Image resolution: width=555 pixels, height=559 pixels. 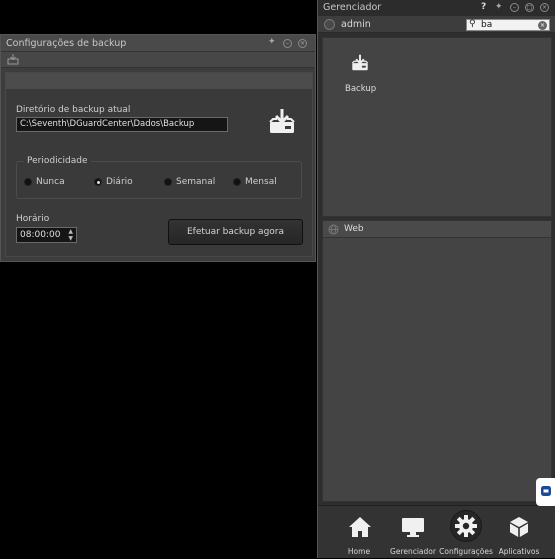 What do you see at coordinates (483, 7) in the screenshot?
I see `help-icon: ?` at bounding box center [483, 7].